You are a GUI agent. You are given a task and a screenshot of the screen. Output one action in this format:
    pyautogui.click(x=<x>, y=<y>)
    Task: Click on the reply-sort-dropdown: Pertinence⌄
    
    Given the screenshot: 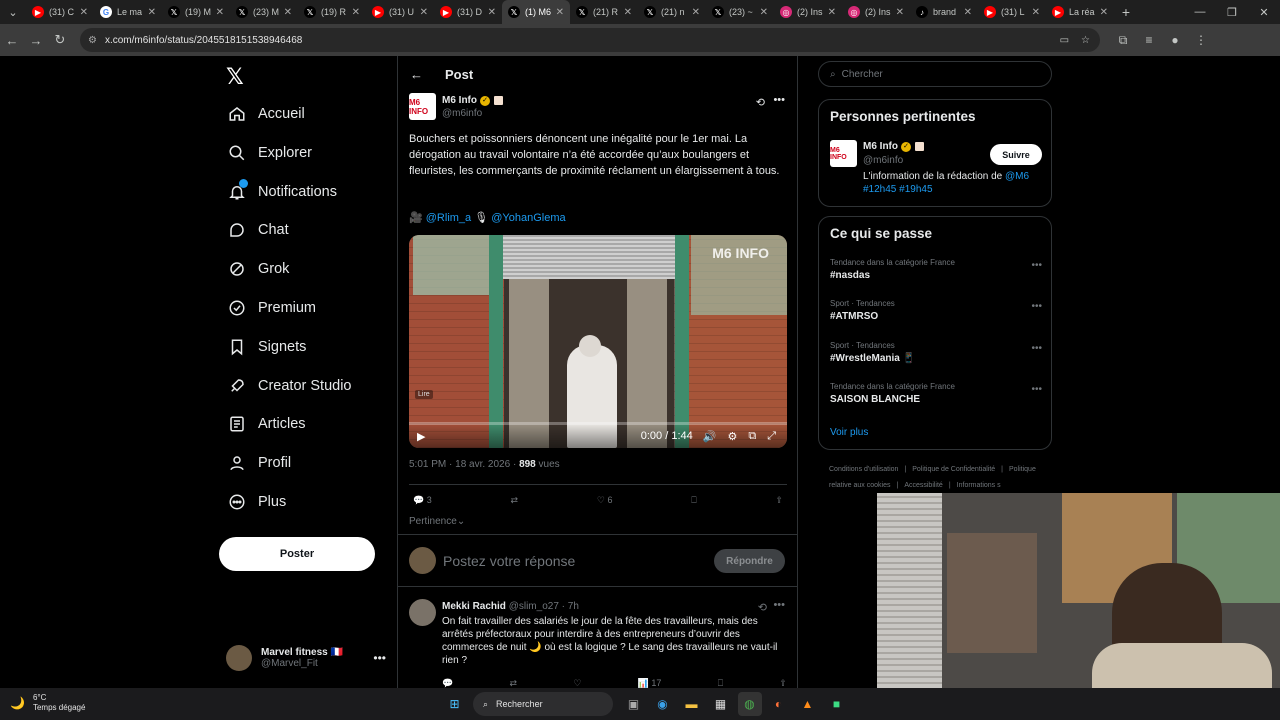 What is the action you would take?
    pyautogui.click(x=437, y=521)
    